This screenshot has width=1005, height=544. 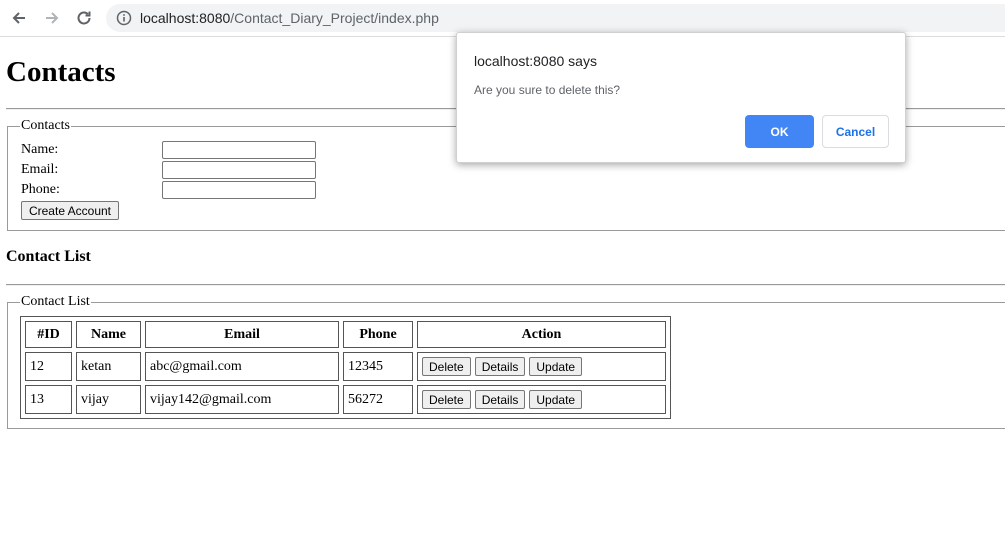 What do you see at coordinates (108, 399) in the screenshot?
I see `cell-name: vijay` at bounding box center [108, 399].